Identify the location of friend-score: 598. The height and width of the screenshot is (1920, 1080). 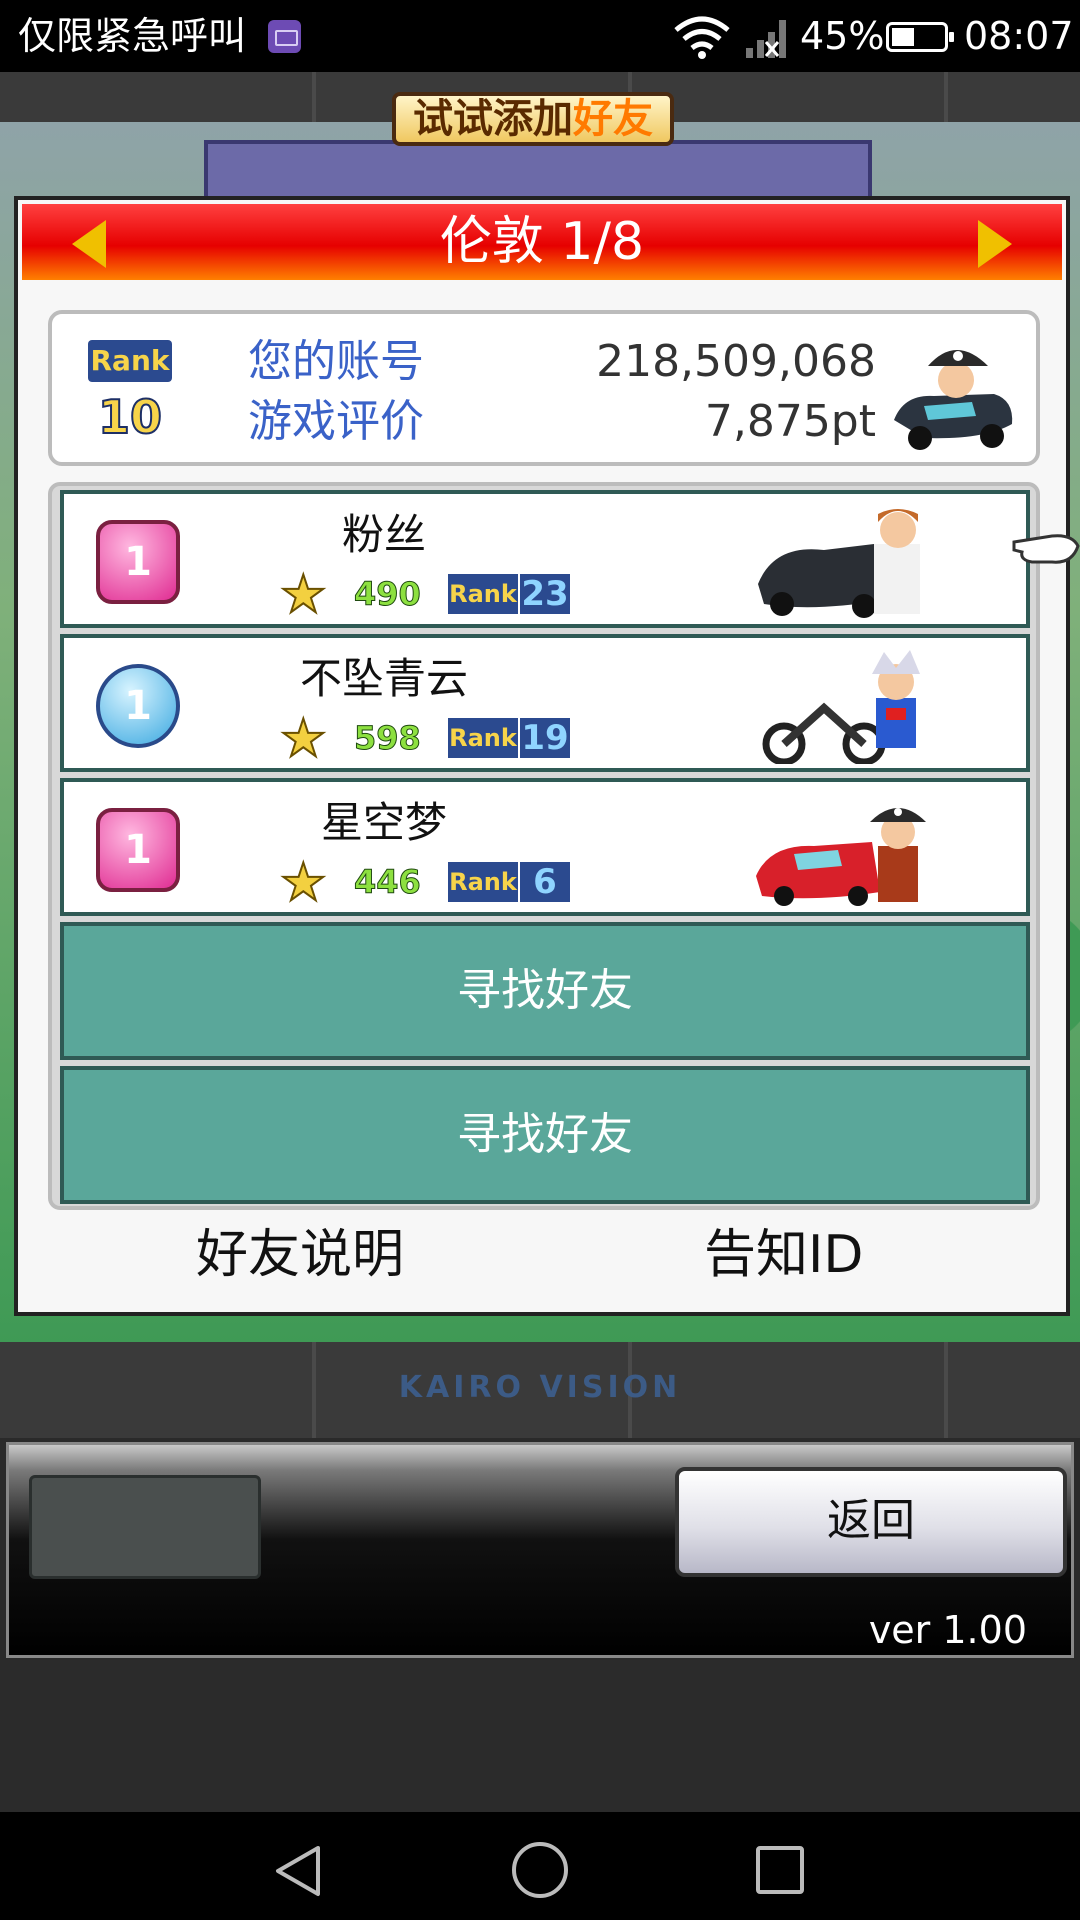
(388, 738).